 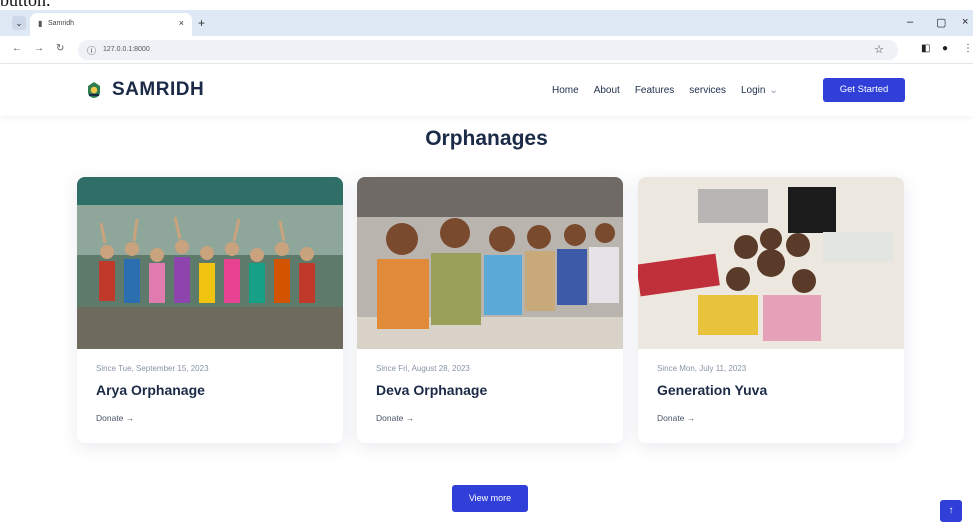 I want to click on orphanage-photo-generation-yuva, so click(x=771, y=263).